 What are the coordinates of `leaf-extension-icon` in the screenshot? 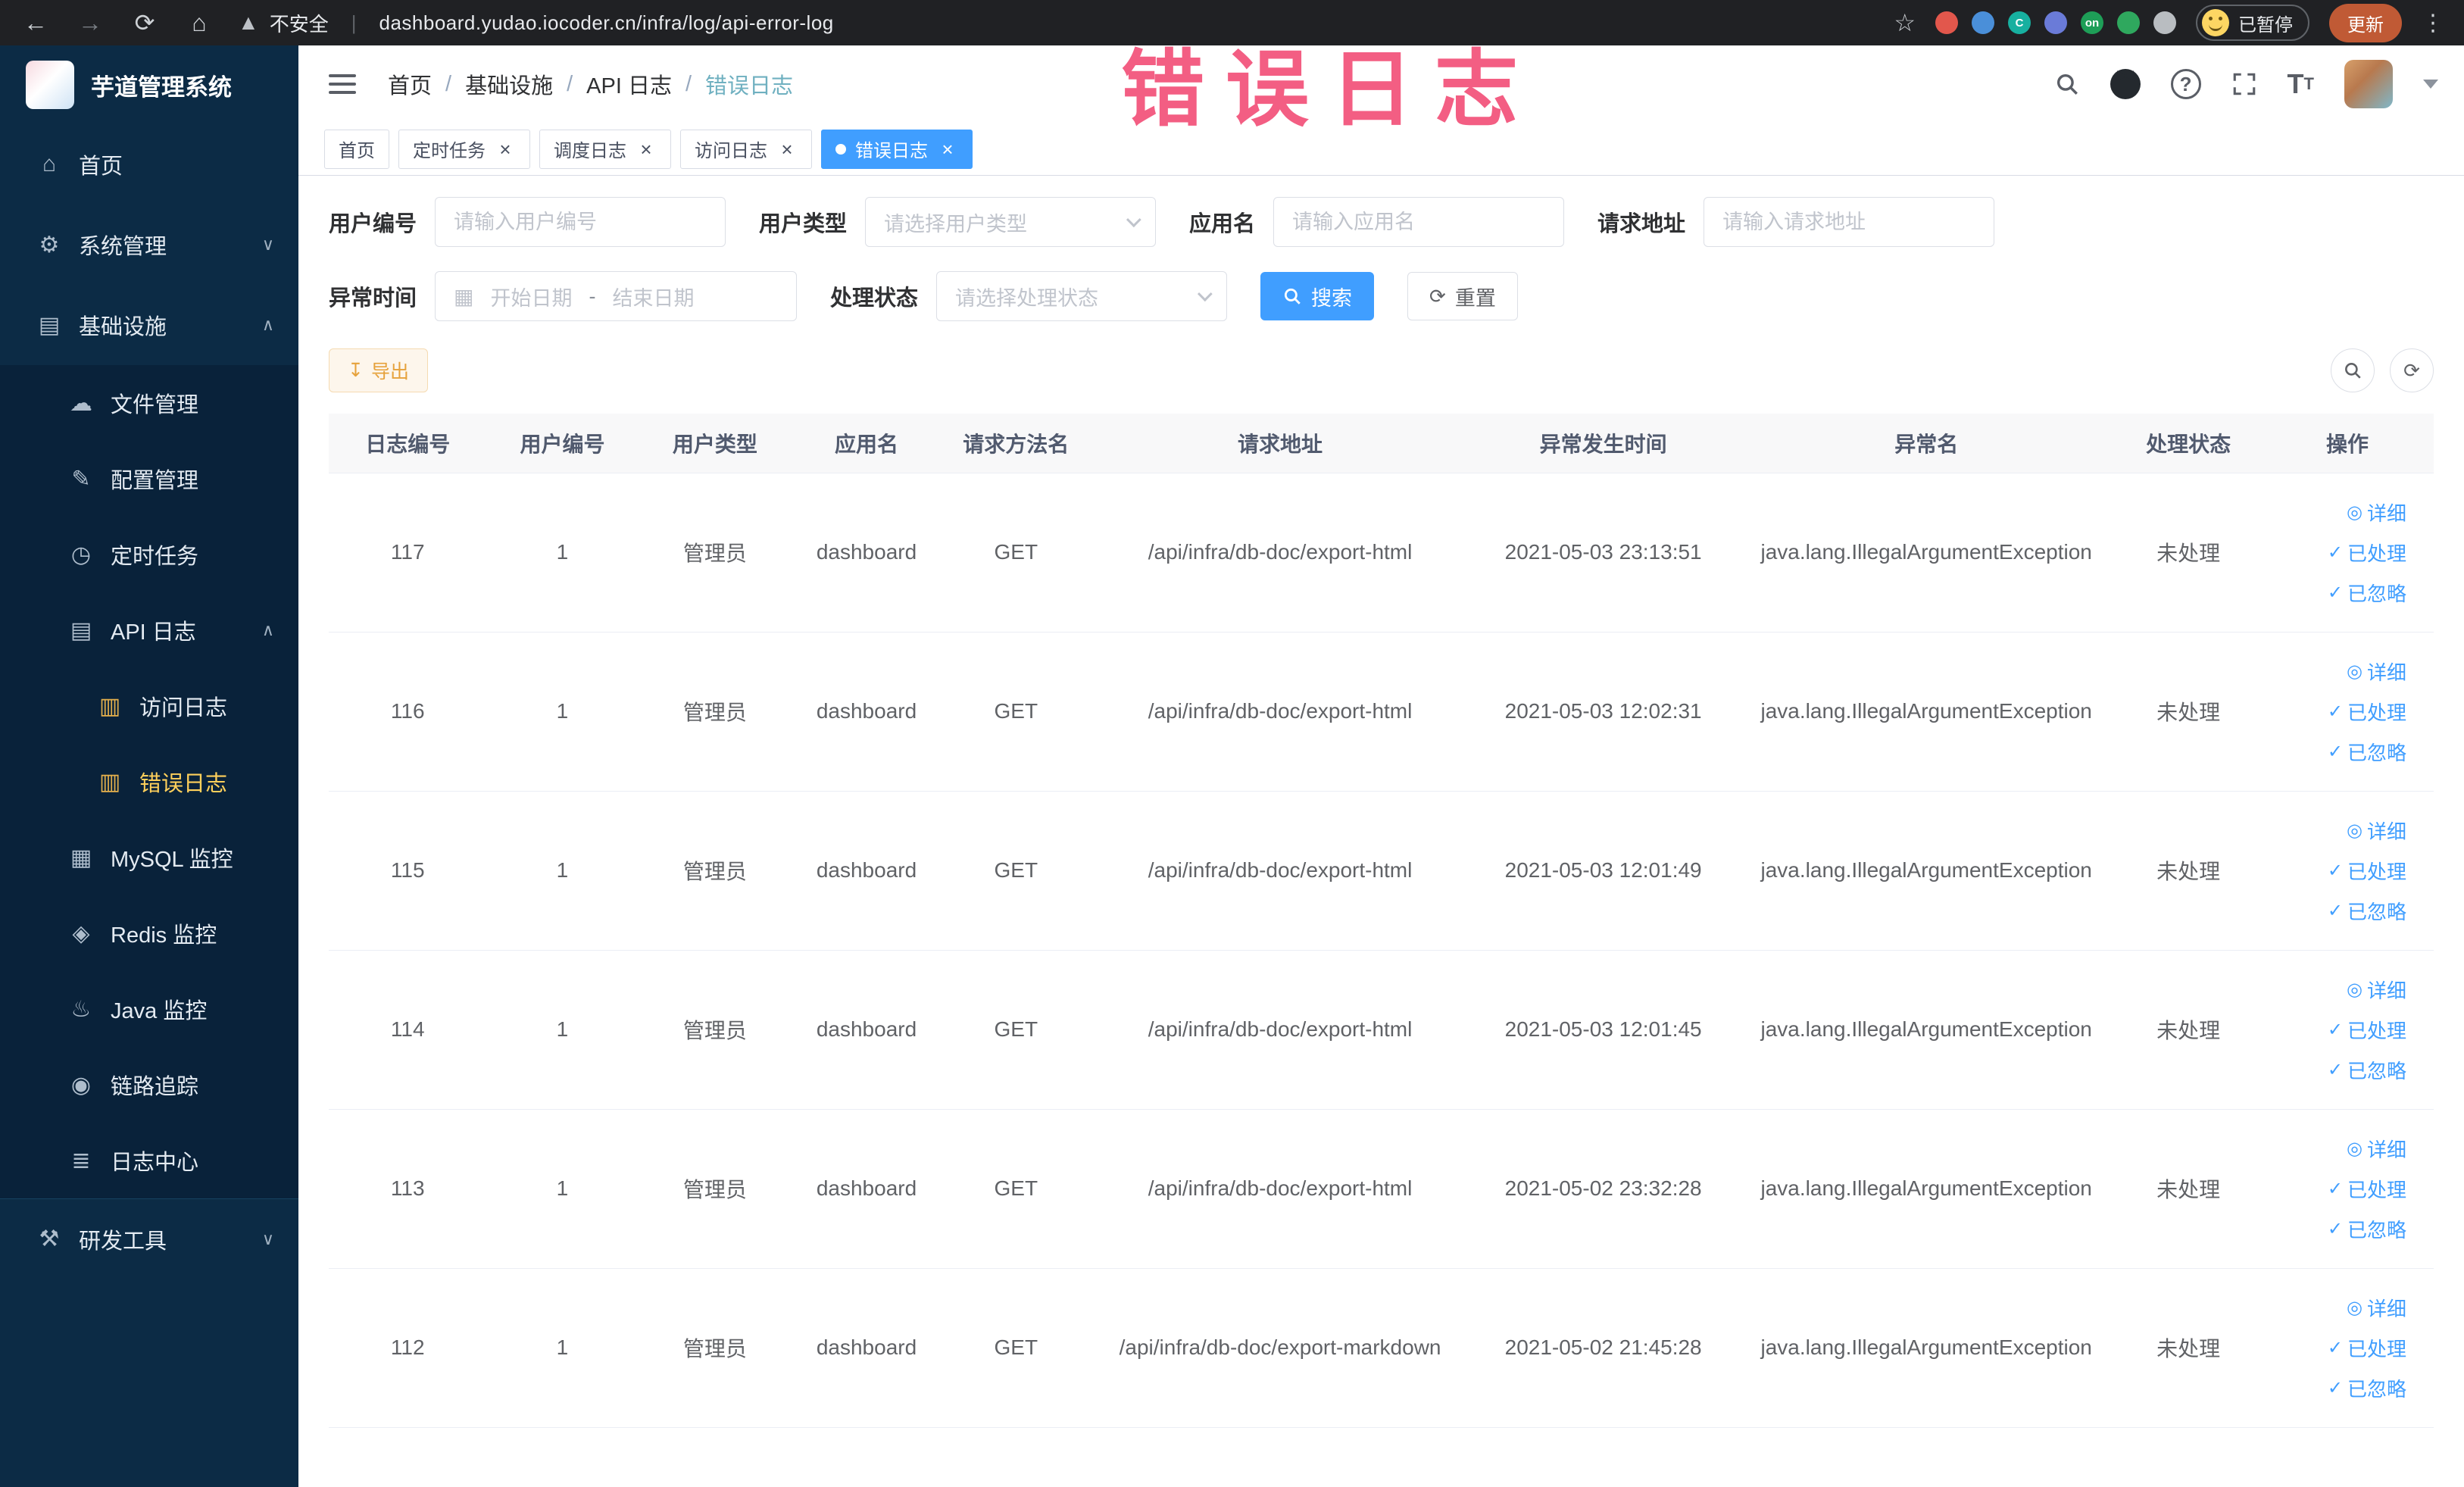 It's located at (2128, 22).